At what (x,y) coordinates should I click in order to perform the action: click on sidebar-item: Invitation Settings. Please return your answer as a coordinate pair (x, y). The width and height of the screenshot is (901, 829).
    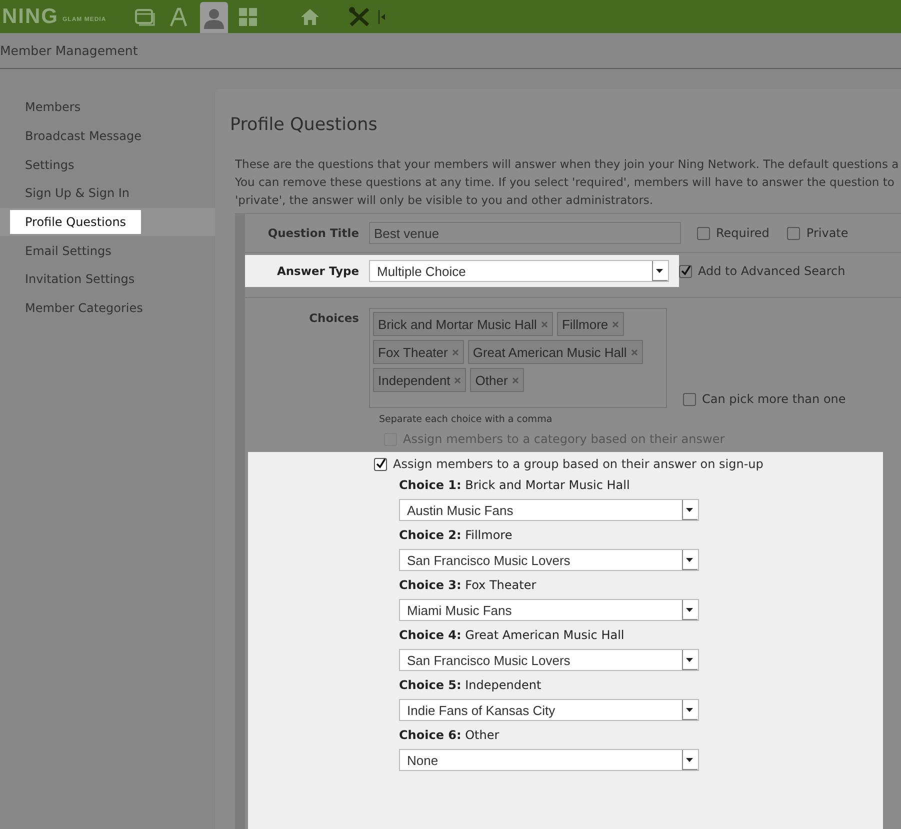
    Looking at the image, I should click on (80, 279).